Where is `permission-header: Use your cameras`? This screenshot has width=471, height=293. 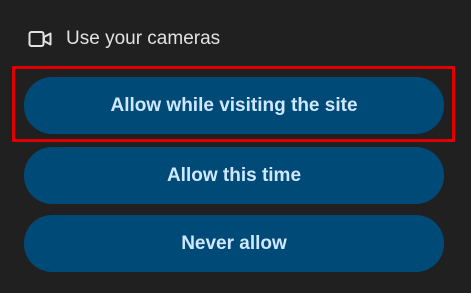 permission-header: Use your cameras is located at coordinates (124, 39).